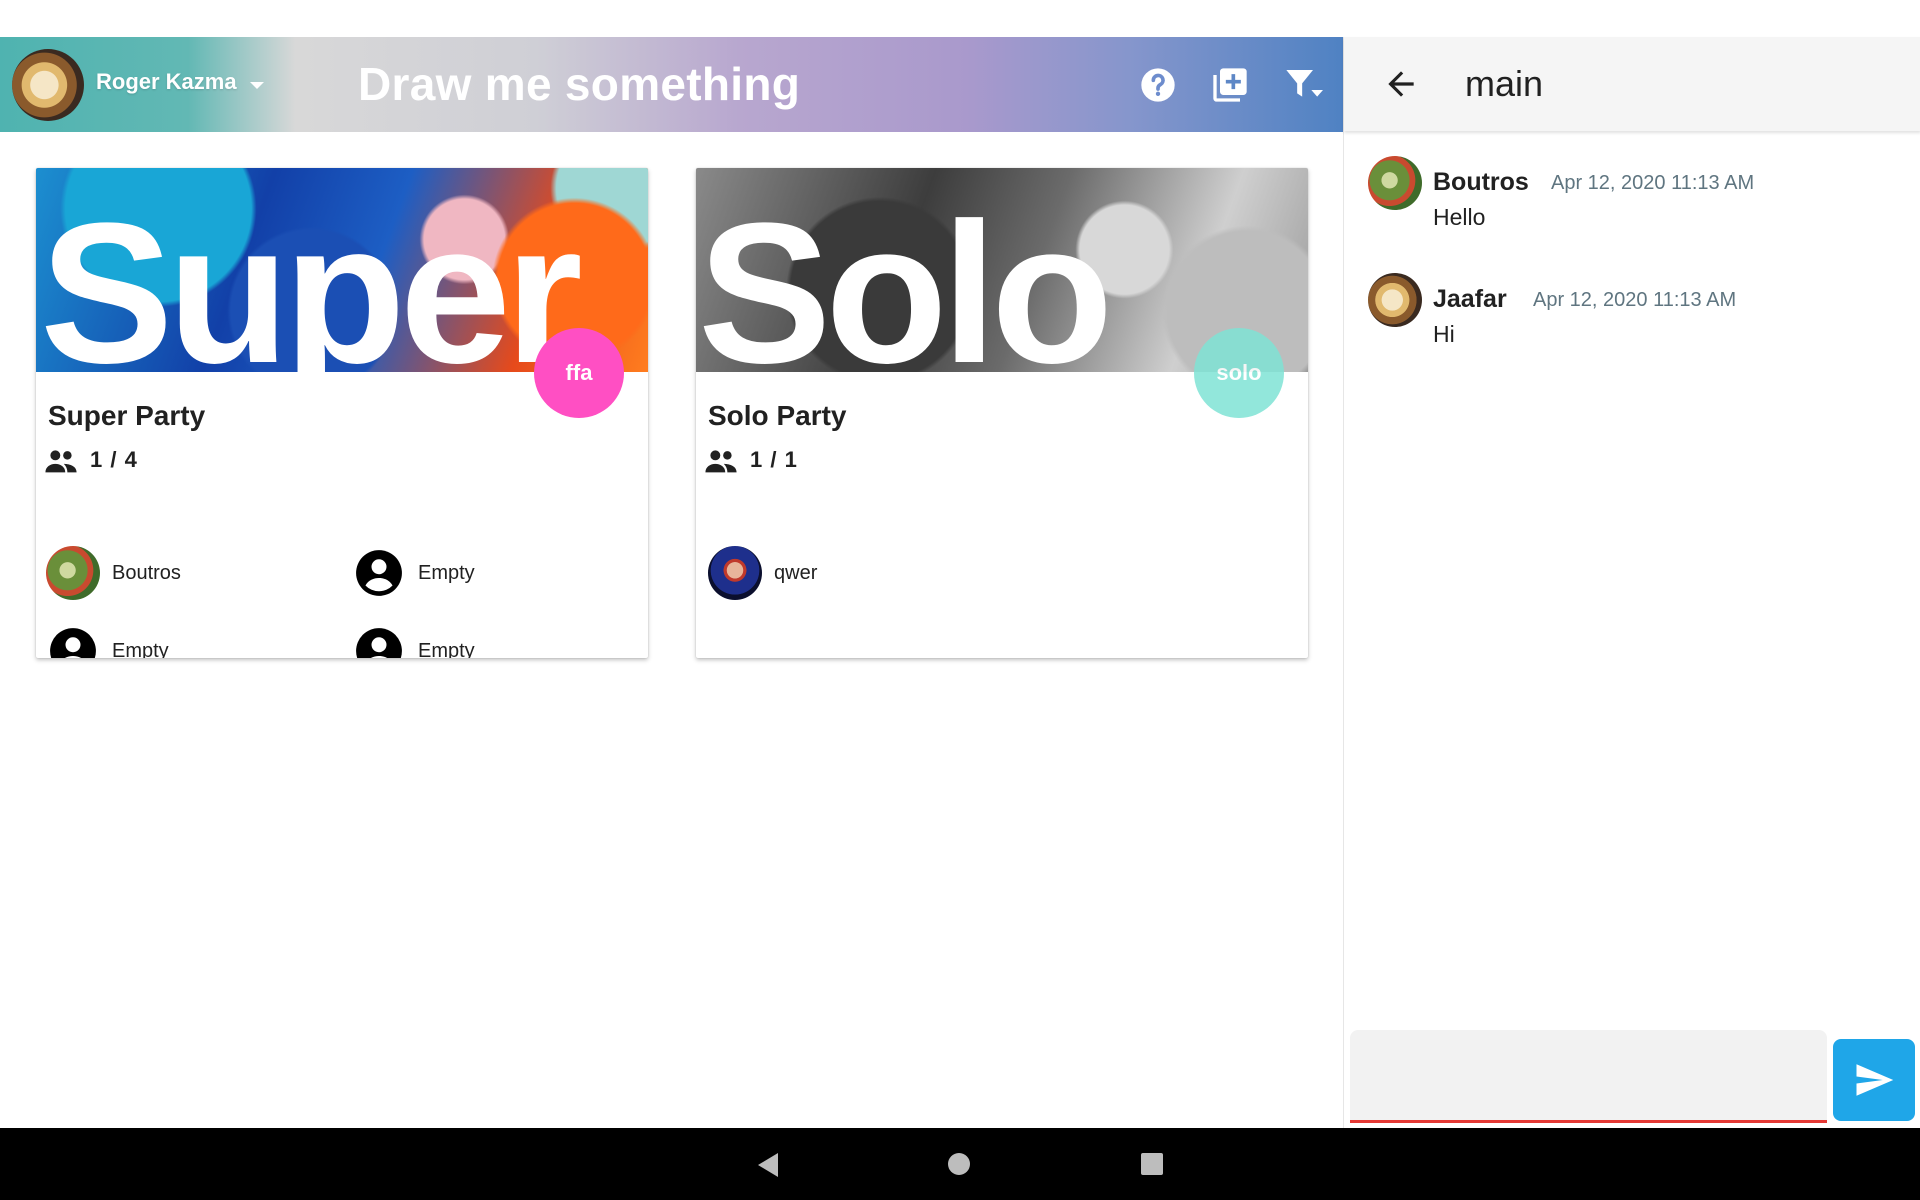 The height and width of the screenshot is (1200, 1920). Describe the element at coordinates (1638, 318) in the screenshot. I see `chat-message: Jaafar Apr 12, 2020 11:13 AM Hi` at that location.